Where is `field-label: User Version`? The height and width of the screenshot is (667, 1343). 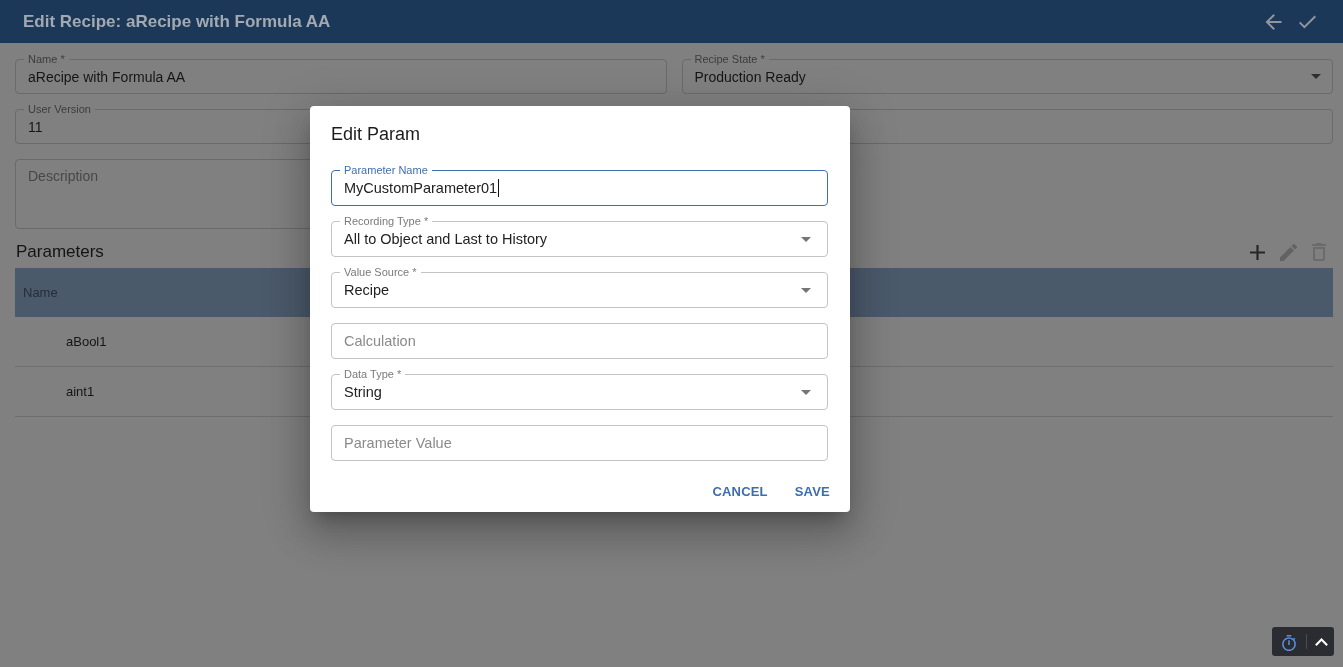 field-label: User Version is located at coordinates (59, 109).